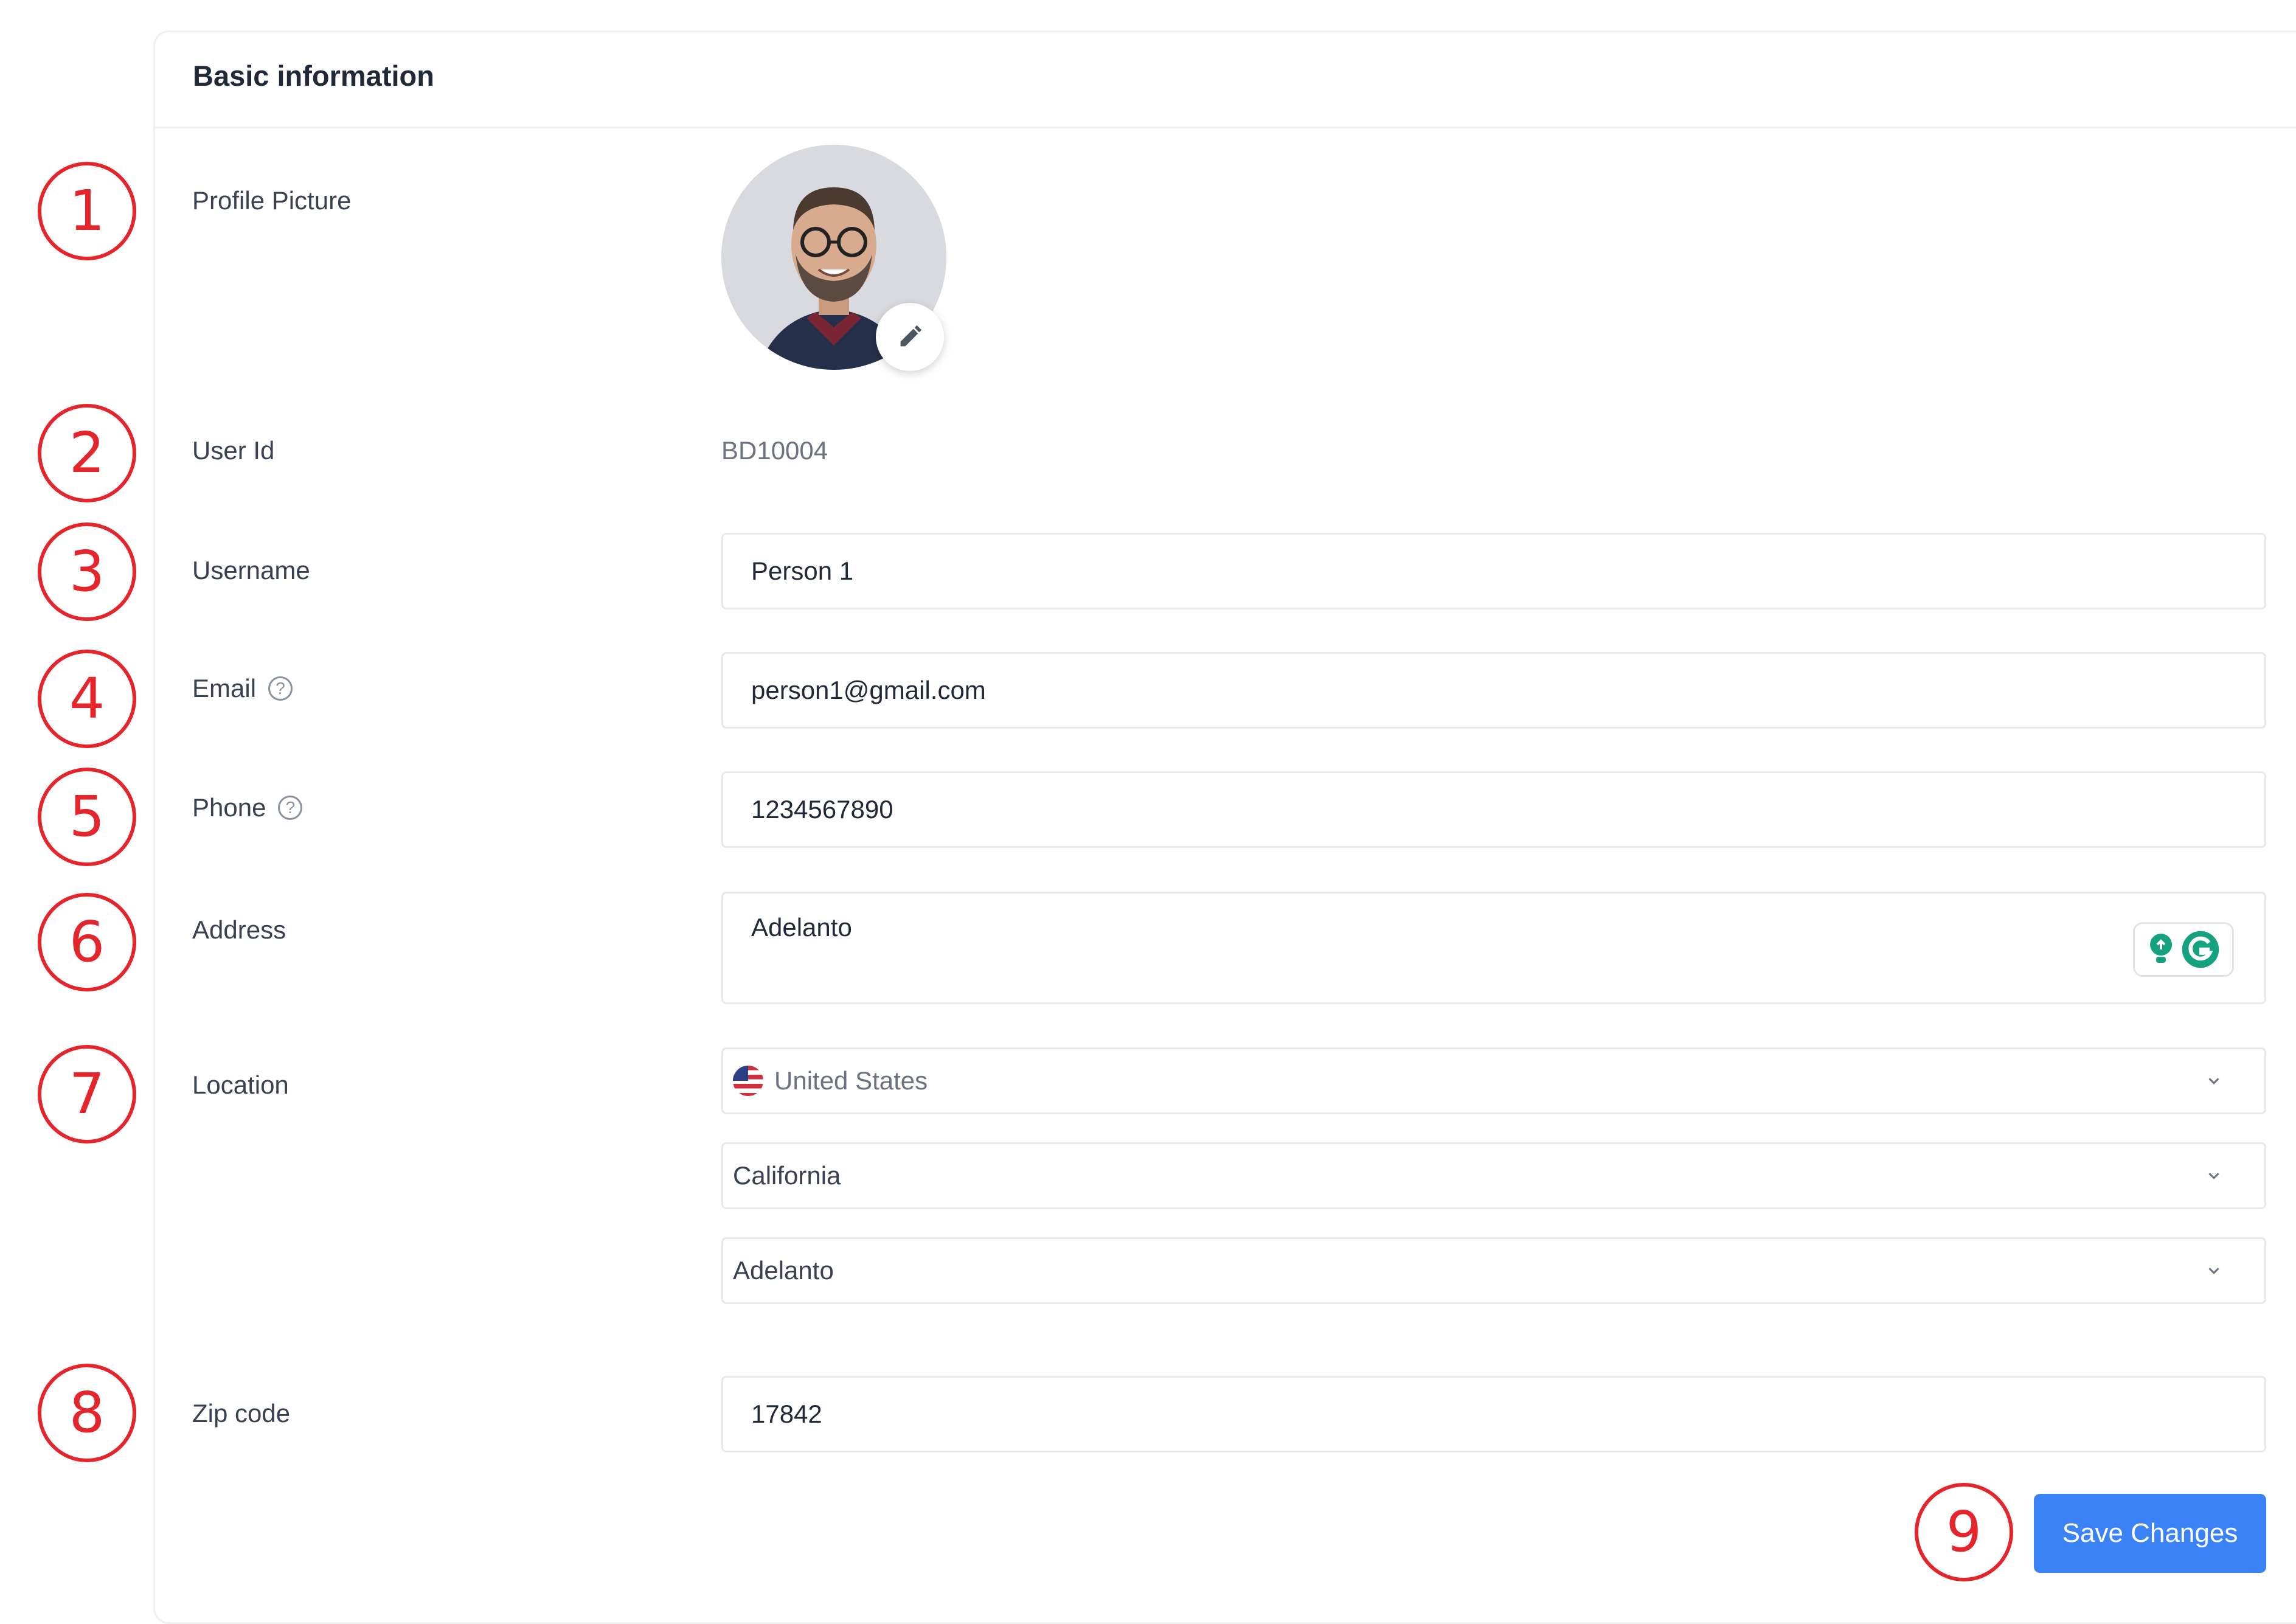 This screenshot has height=1624, width=2296. I want to click on user-id-label: User Id, so click(233, 450).